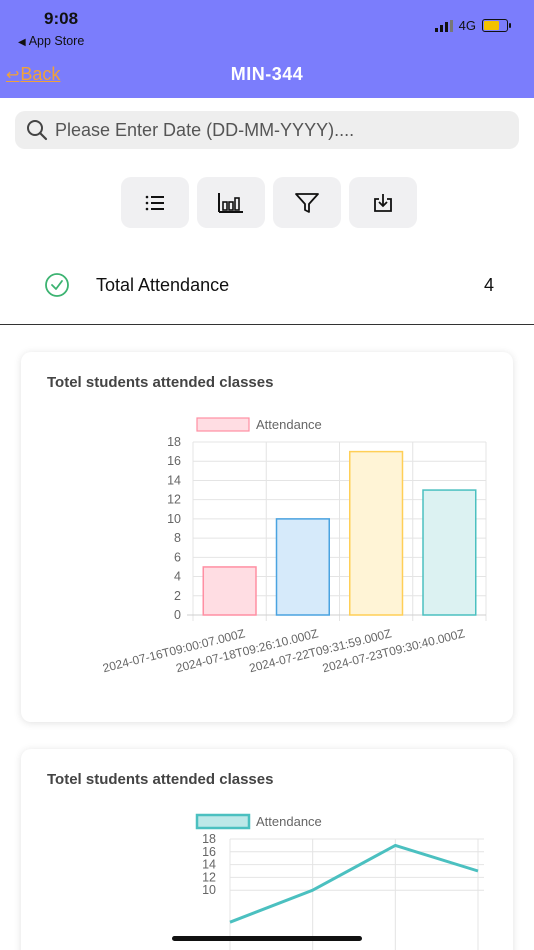  Describe the element at coordinates (174, 480) in the screenshot. I see `y-tick-label: 14` at that location.